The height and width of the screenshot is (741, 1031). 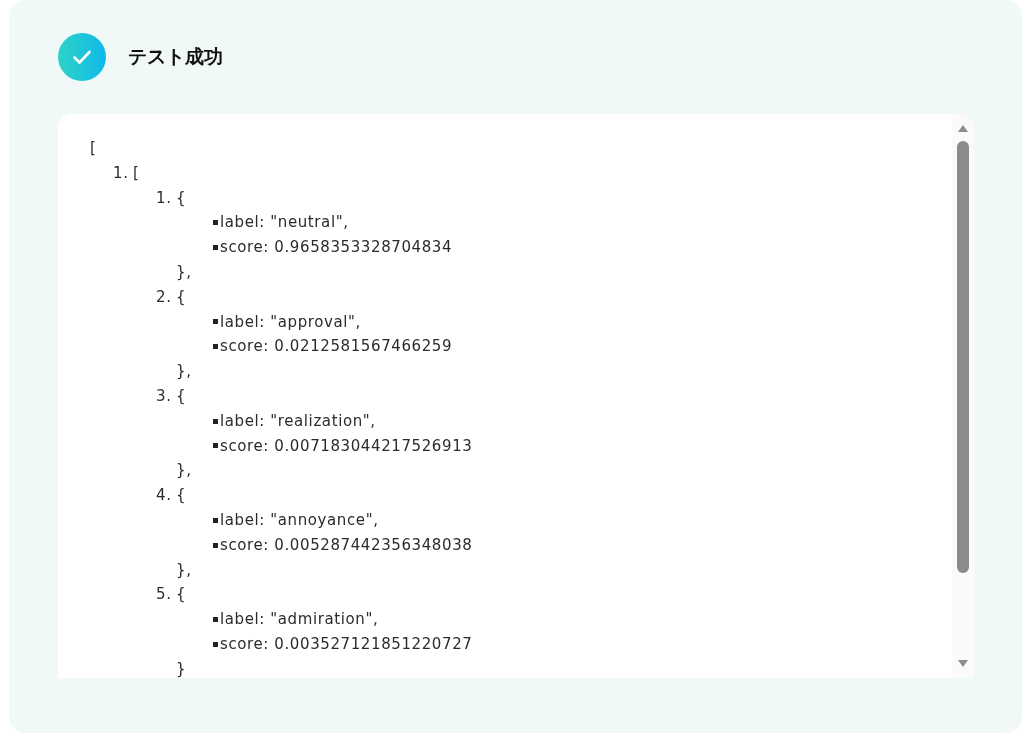 I want to click on list-number: 2., so click(x=164, y=297).